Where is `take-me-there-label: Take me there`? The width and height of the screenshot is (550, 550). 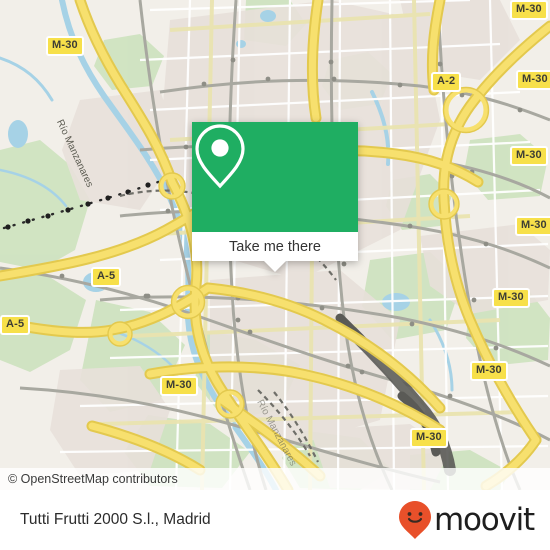
take-me-there-label: Take me there is located at coordinates (275, 246).